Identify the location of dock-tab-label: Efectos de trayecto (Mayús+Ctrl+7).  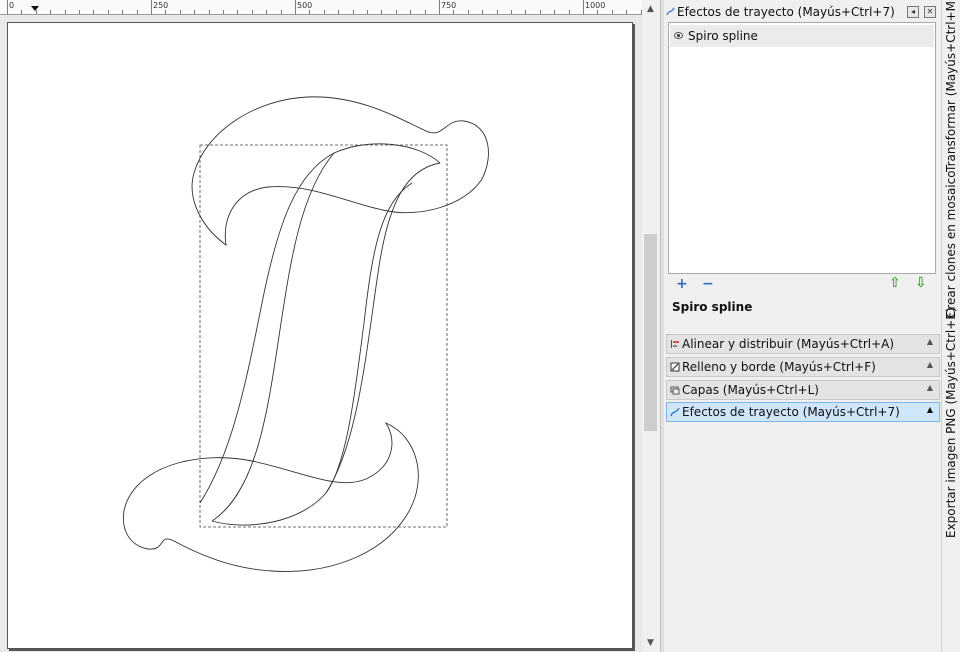
(791, 412).